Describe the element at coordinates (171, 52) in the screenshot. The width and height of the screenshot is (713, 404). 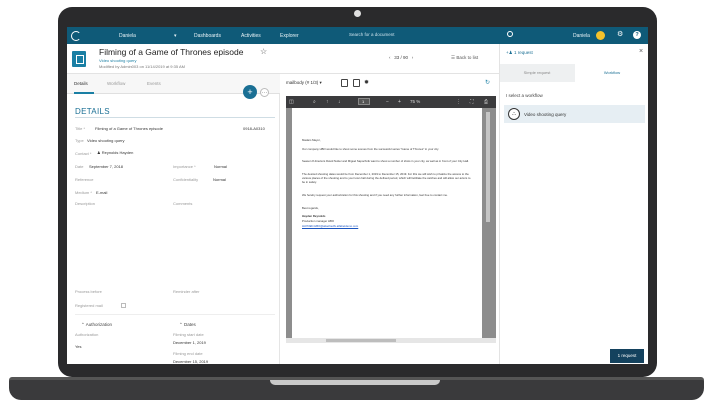
I see `page-title: Filming of a Game of Thrones episode` at that location.